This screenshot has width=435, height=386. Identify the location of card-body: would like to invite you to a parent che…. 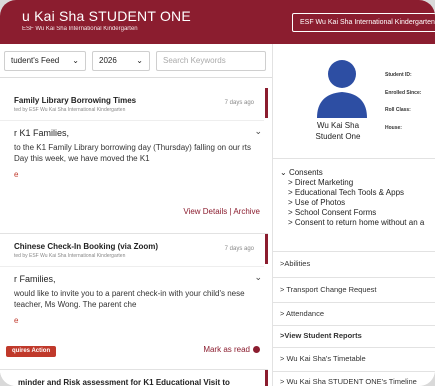
(129, 299).